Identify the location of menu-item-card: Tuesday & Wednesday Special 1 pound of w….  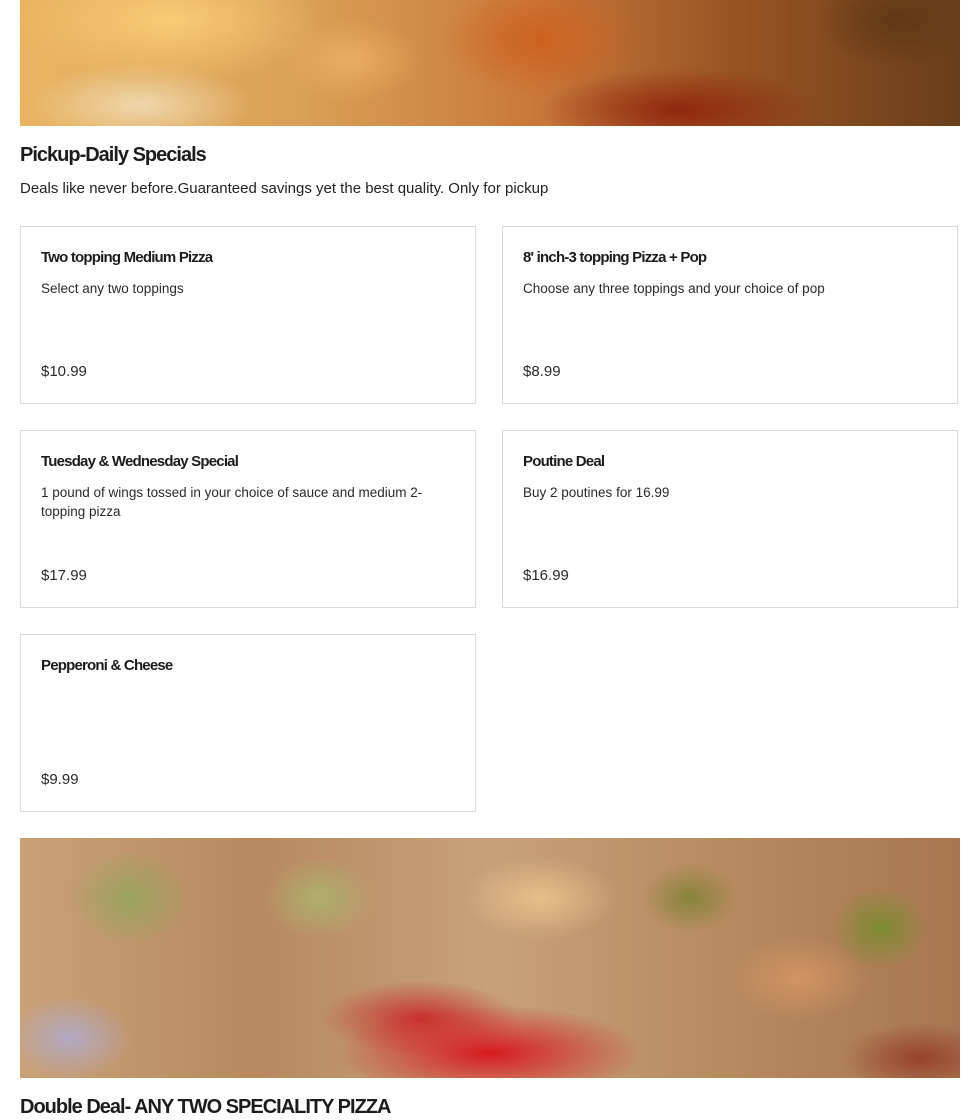
(248, 519).